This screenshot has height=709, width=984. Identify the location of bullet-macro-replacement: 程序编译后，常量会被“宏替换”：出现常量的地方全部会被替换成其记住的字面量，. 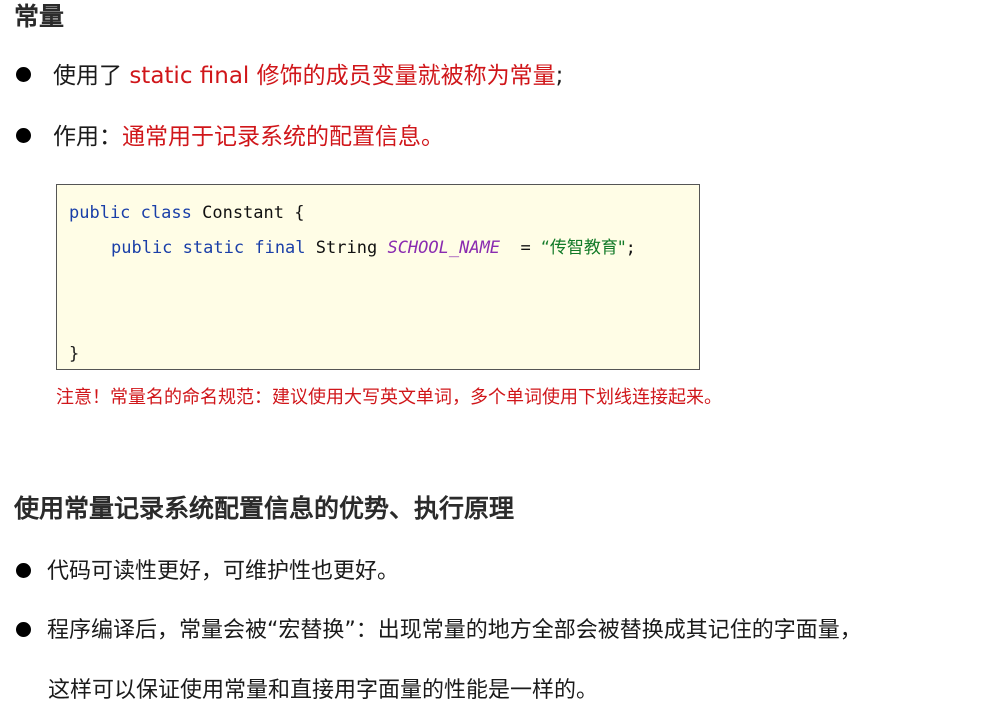
(439, 631).